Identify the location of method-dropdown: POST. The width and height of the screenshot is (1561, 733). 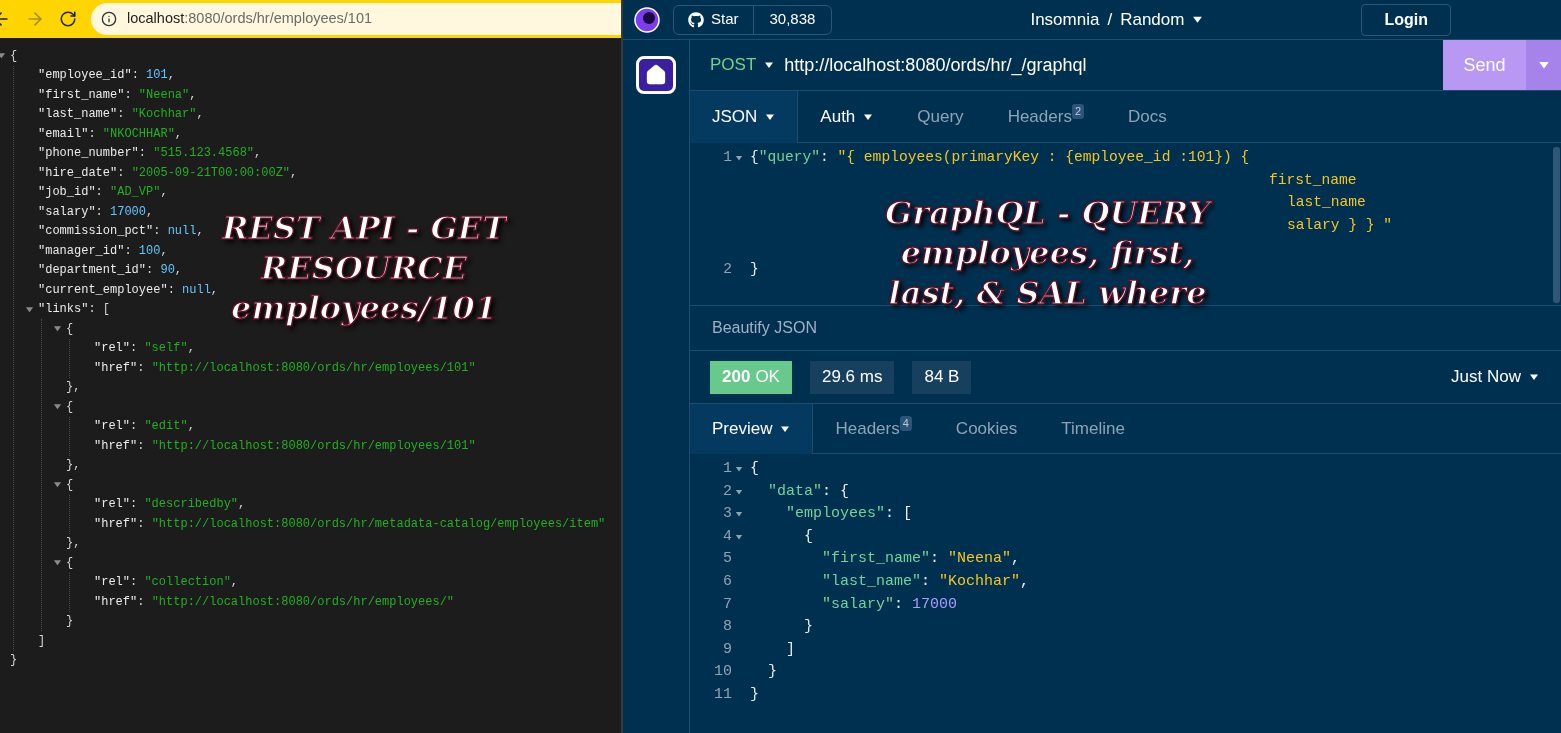
(737, 65).